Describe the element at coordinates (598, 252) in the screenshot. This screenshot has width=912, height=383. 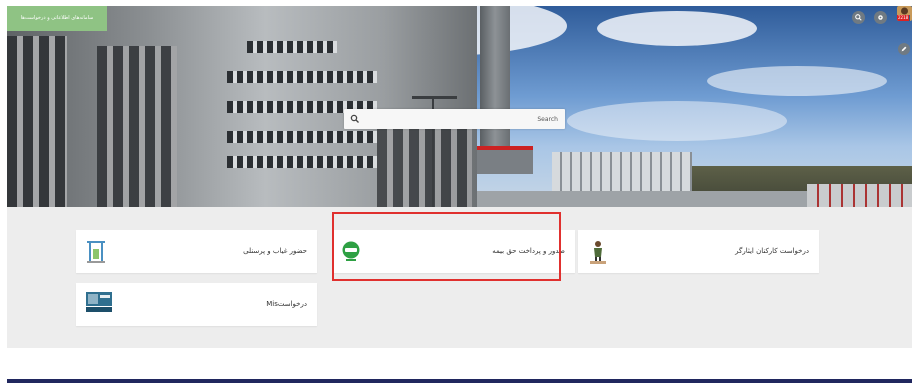
I see `veteran-icon` at that location.